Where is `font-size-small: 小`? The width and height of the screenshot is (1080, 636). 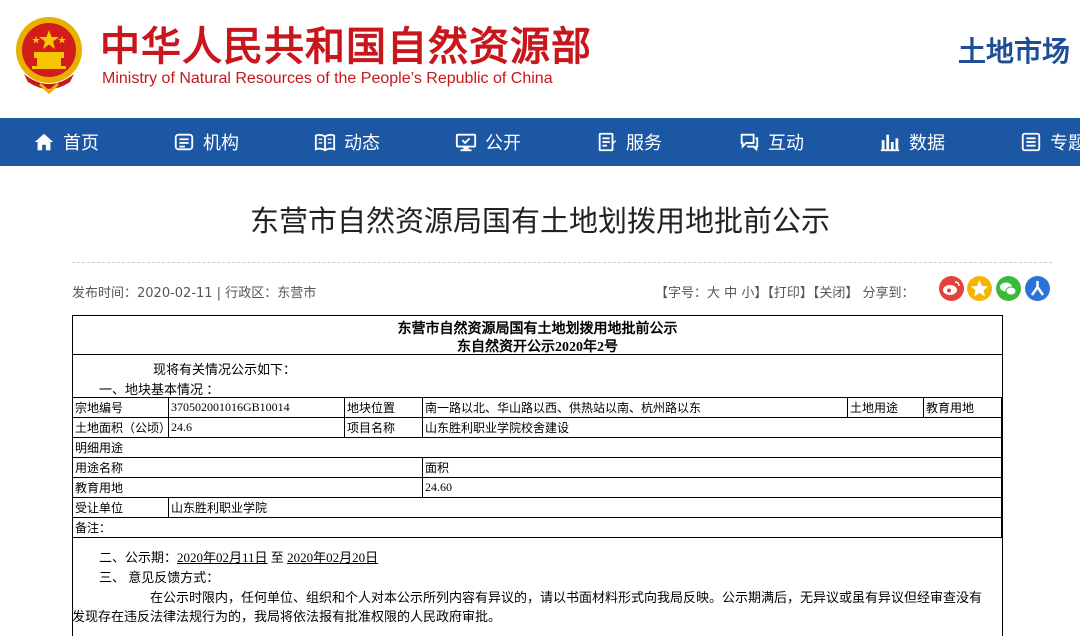
font-size-small: 小 is located at coordinates (747, 293).